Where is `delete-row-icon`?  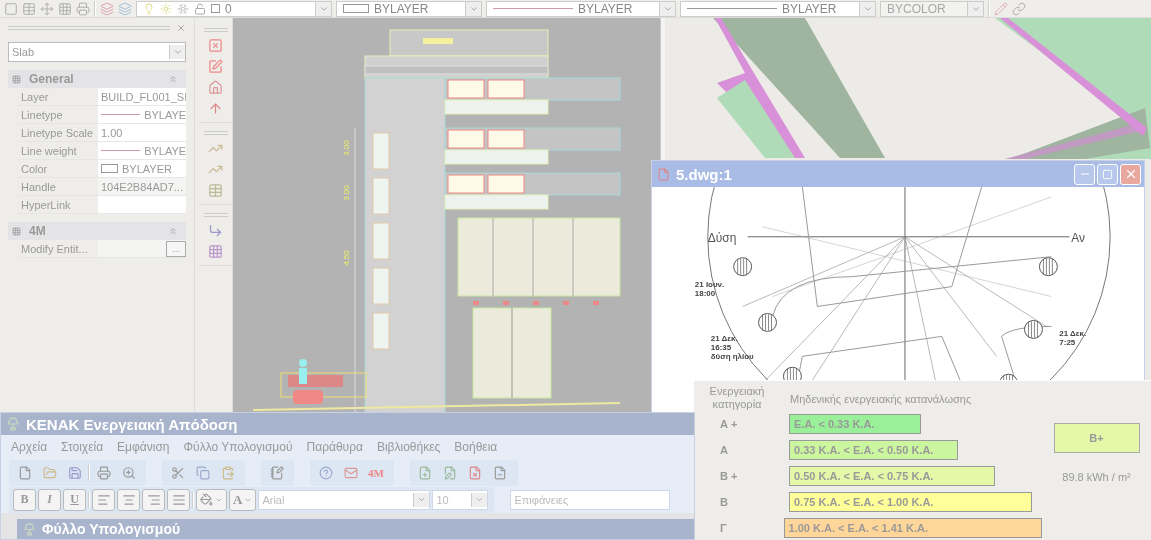
delete-row-icon is located at coordinates (475, 472).